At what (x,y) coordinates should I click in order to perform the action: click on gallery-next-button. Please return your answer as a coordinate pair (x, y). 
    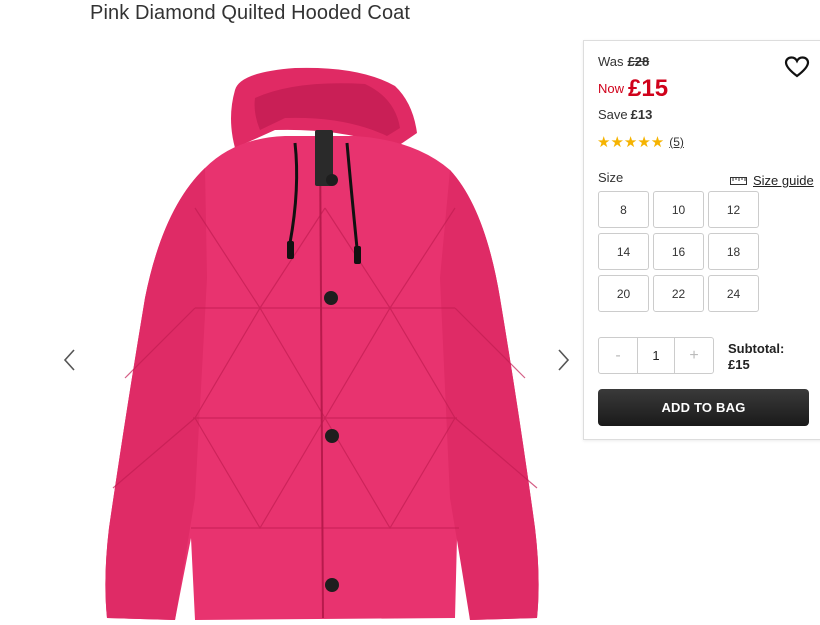
    Looking at the image, I should click on (563, 360).